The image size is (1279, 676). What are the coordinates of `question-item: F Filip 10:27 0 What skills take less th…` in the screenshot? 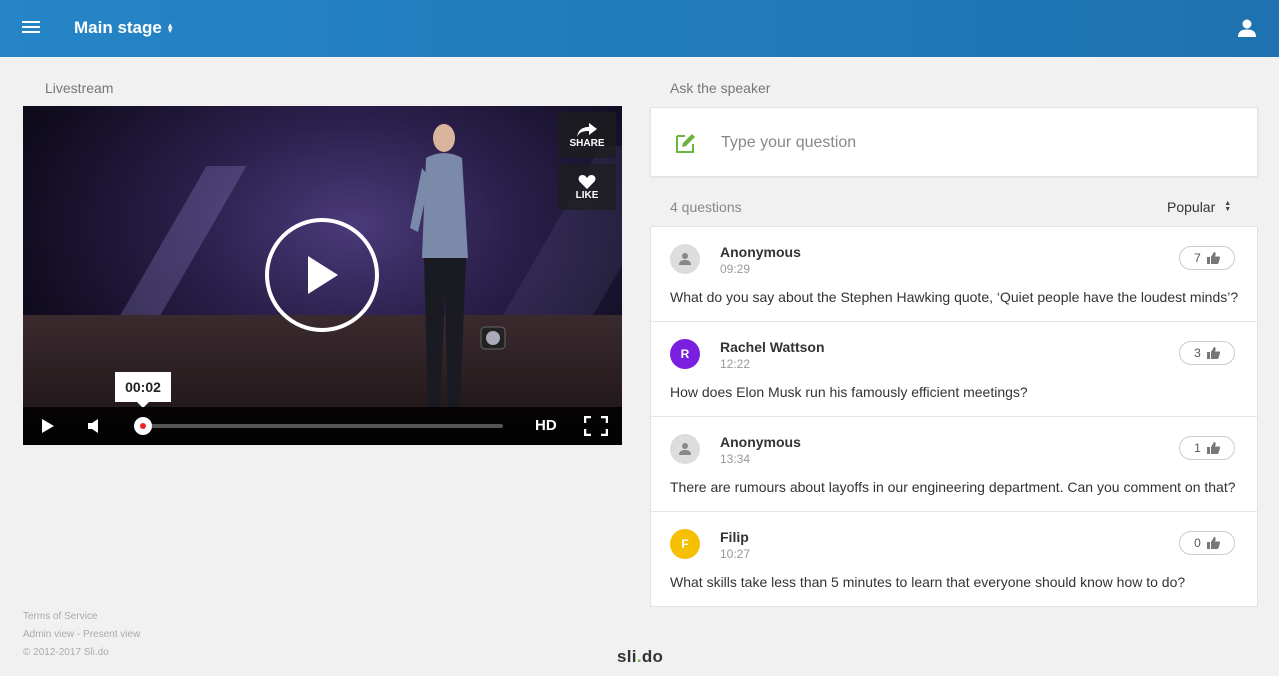 It's located at (954, 559).